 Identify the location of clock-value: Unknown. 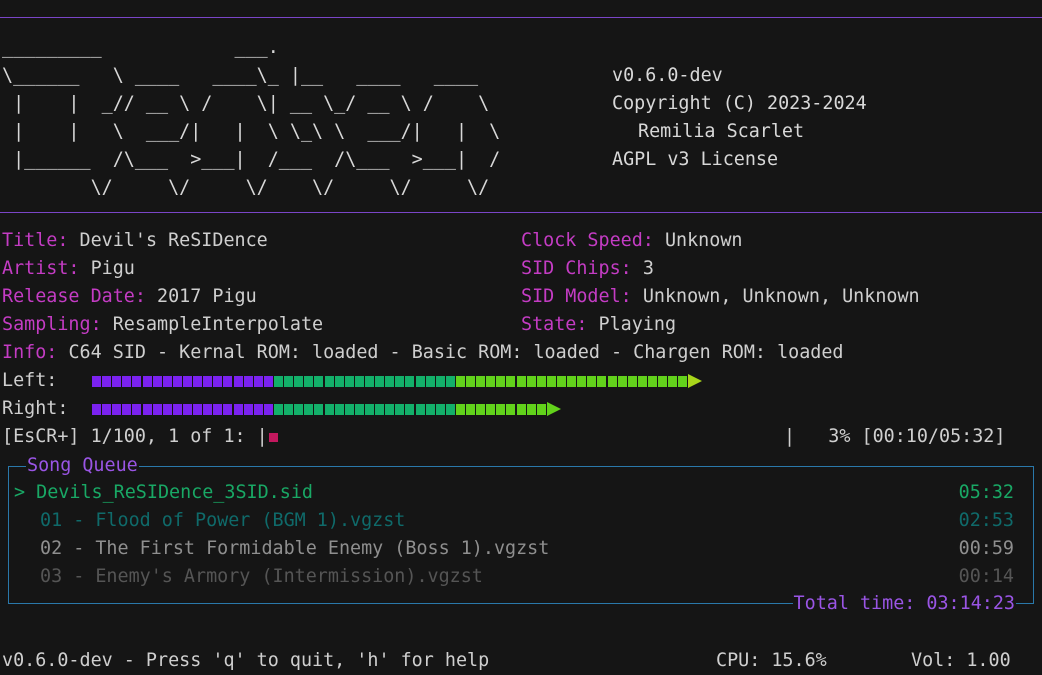
(703, 240).